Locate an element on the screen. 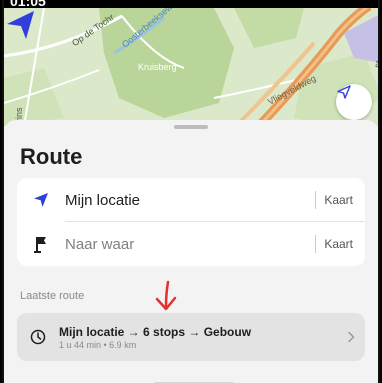 The image size is (382, 383). recent-route-summary: Mijn locatie → 6 stops → Gebouw is located at coordinates (155, 331).